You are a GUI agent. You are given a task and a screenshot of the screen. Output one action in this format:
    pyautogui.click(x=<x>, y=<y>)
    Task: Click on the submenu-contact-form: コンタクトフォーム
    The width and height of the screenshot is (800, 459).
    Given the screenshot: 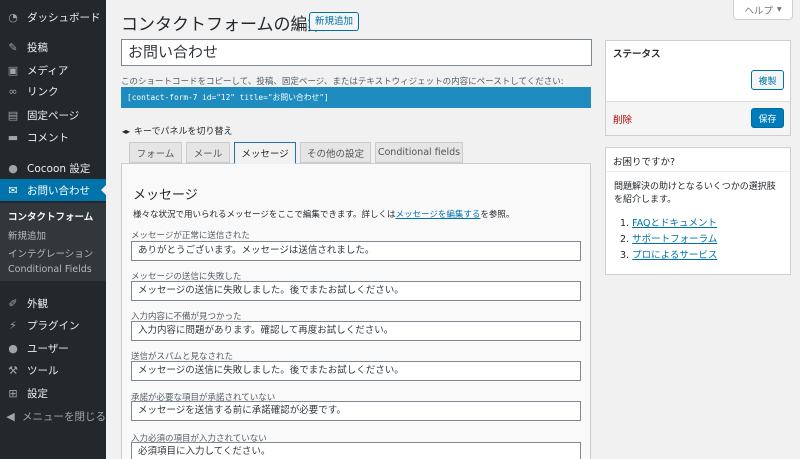 What is the action you would take?
    pyautogui.click(x=50, y=216)
    